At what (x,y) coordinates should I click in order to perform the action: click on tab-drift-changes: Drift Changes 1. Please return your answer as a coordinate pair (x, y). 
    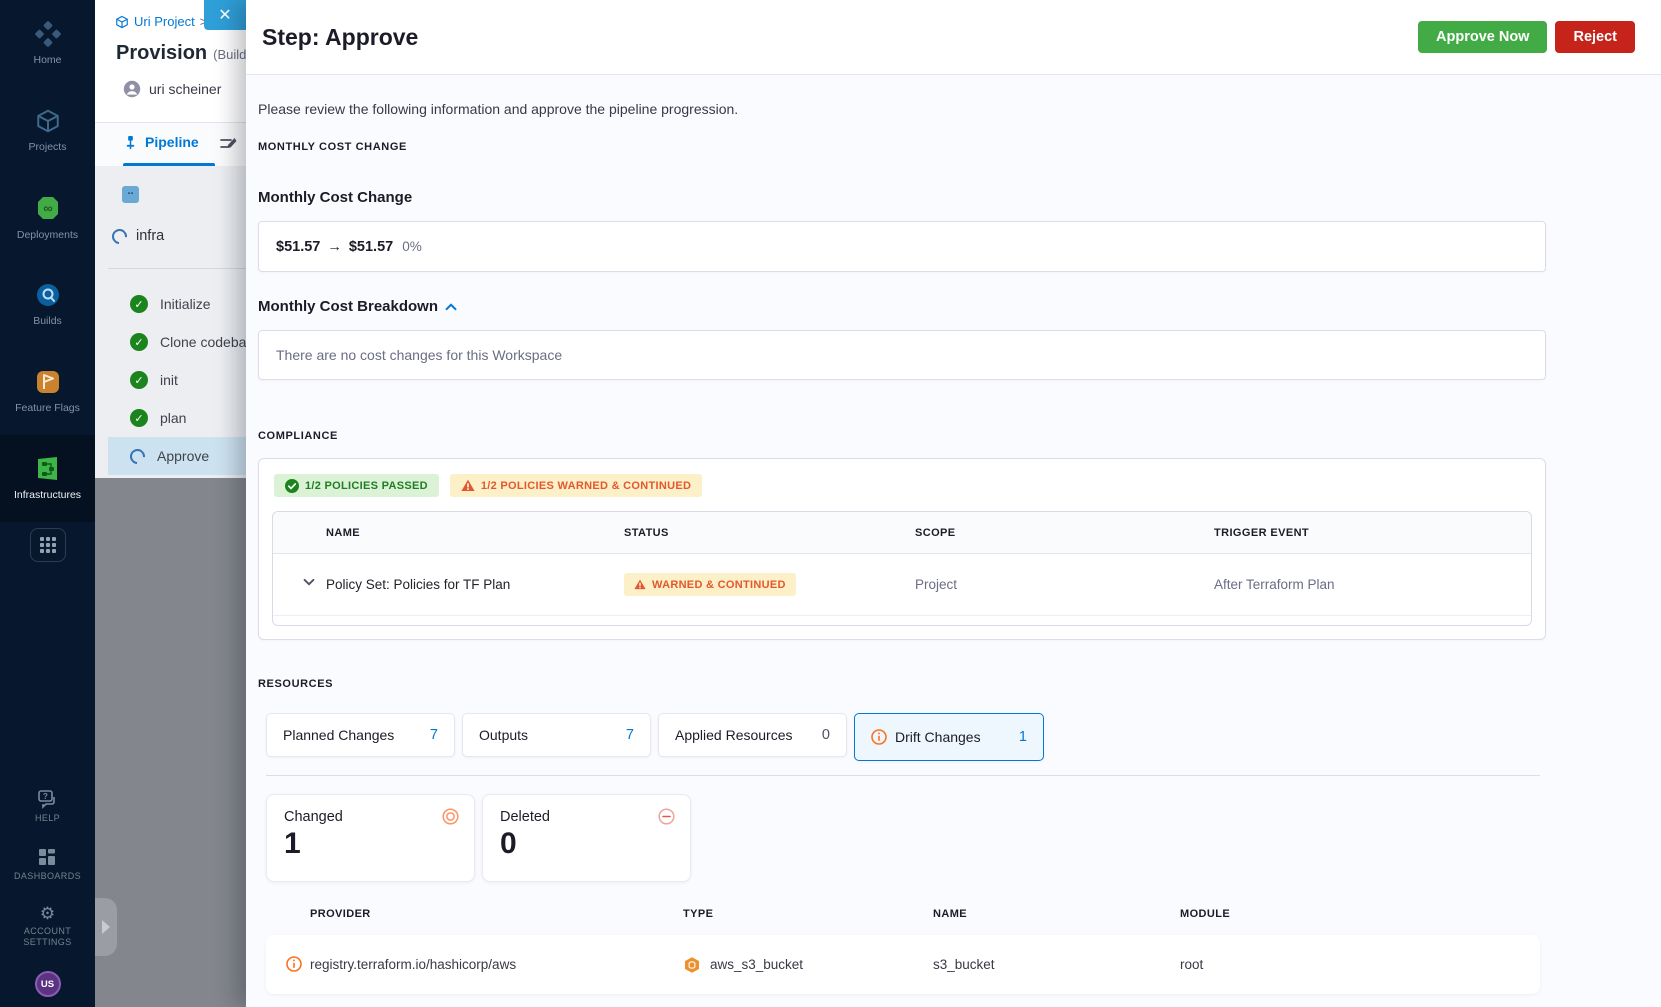
    Looking at the image, I should click on (949, 737).